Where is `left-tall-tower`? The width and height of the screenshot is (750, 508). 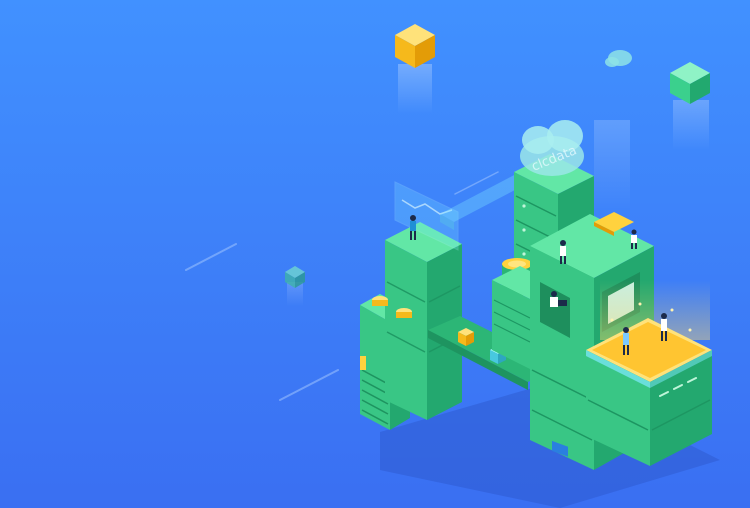 left-tall-tower is located at coordinates (417, 321).